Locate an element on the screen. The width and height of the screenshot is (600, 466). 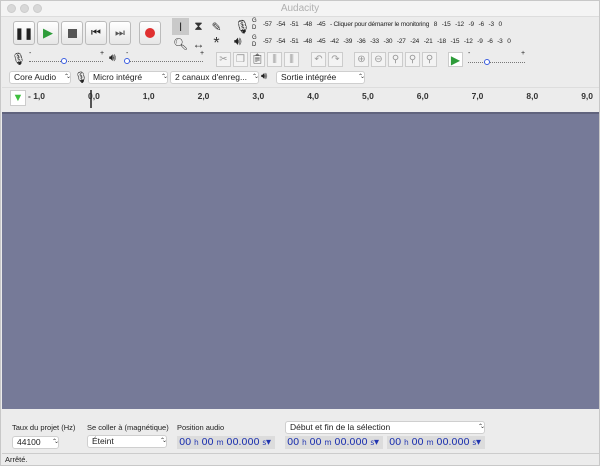
zoom-toggle-button: ⚲ is located at coordinates (429, 59).